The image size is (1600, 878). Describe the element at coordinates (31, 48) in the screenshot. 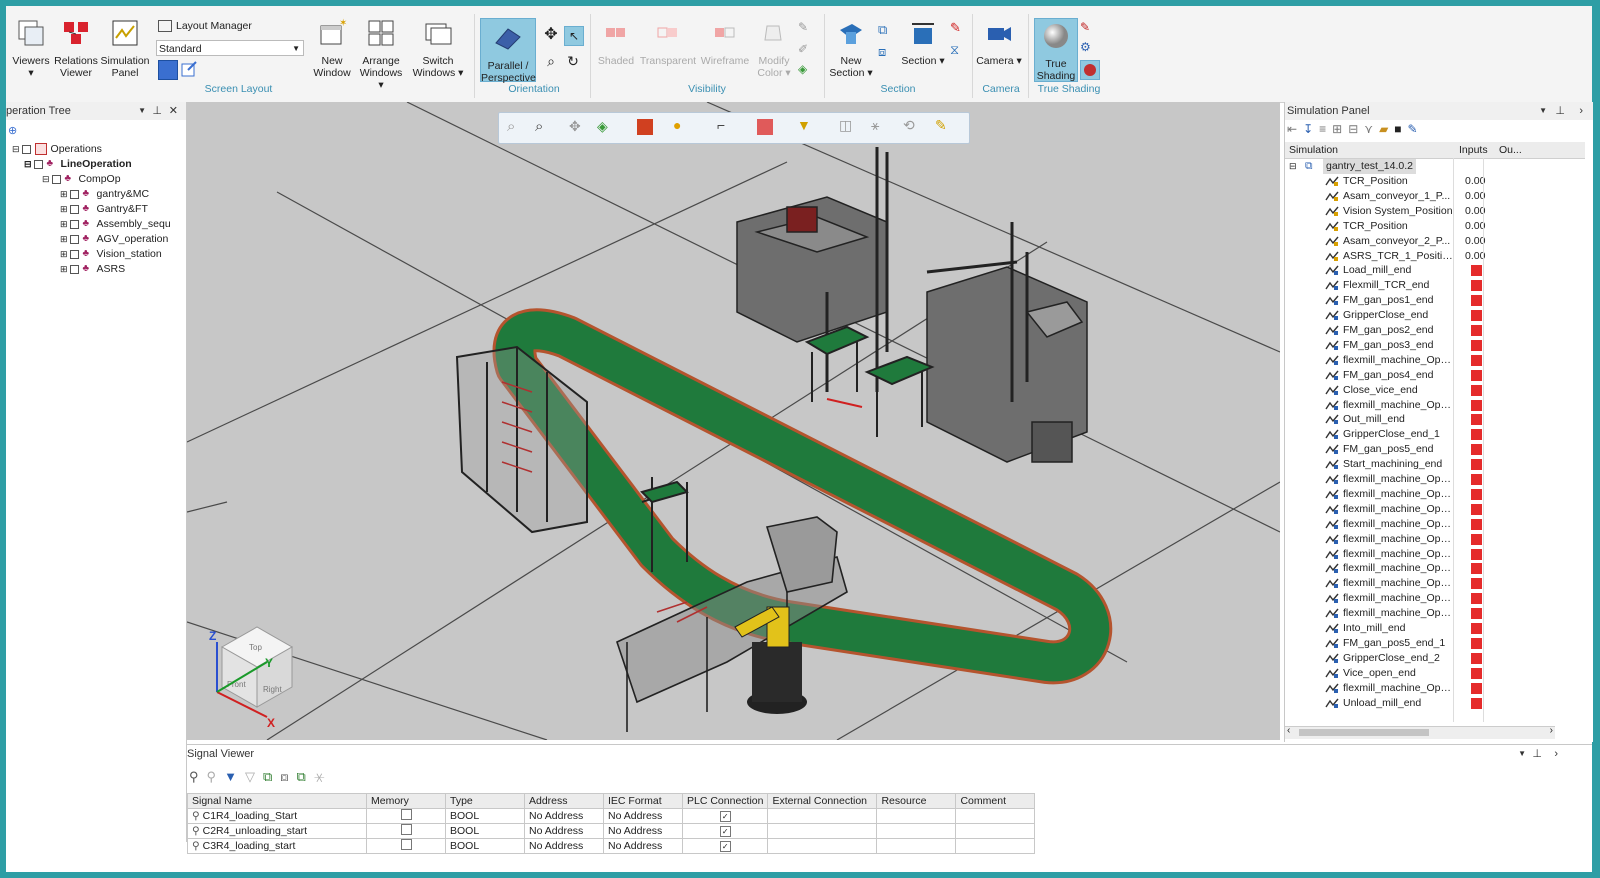

I see `viewers-button: Viewers ▾` at that location.